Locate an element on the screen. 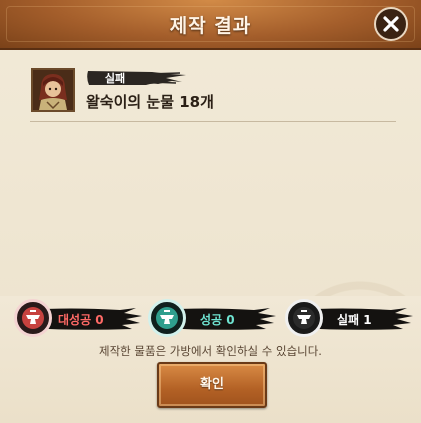 Image resolution: width=421 pixels, height=423 pixels. stat-failure: 실패 1 is located at coordinates (349, 319).